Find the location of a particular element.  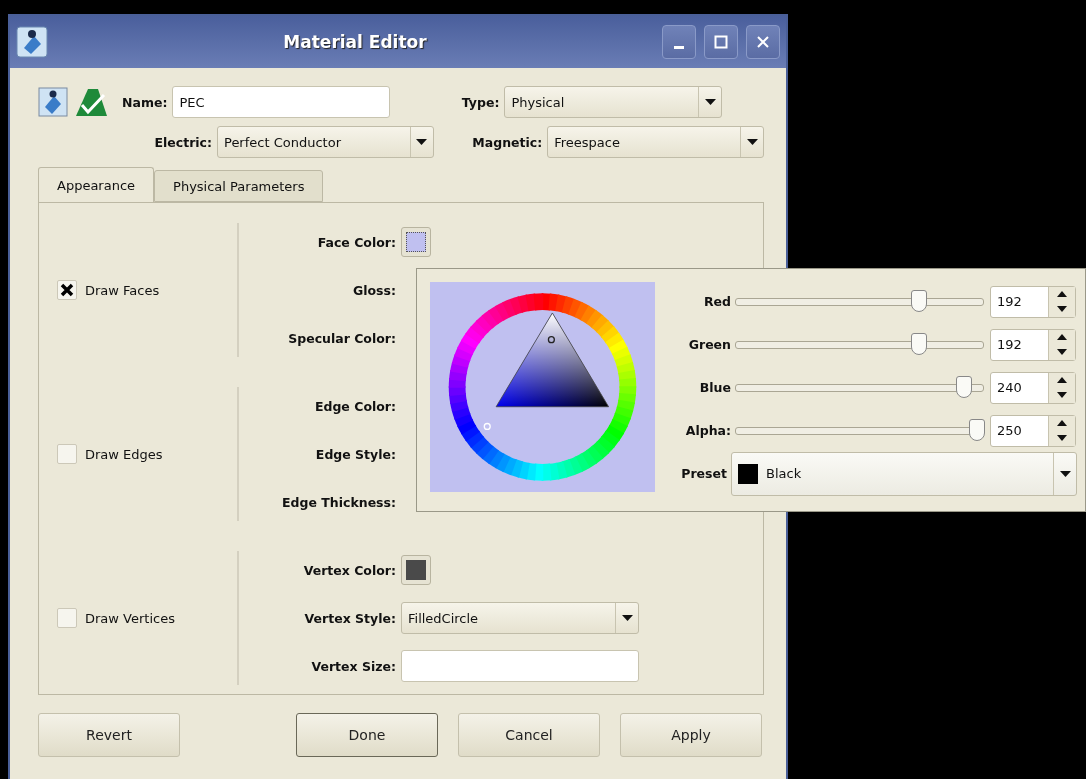

close-icon is located at coordinates (763, 42).